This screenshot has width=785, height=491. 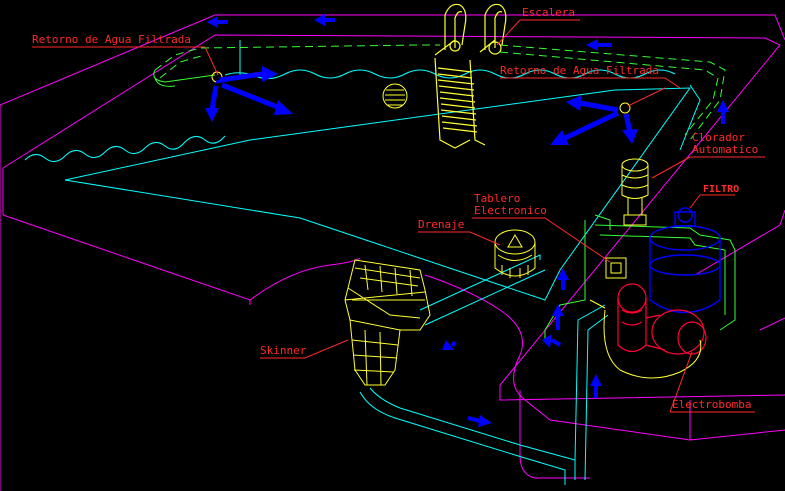 What do you see at coordinates (548, 12) in the screenshot?
I see `label-escalera: Escalera` at bounding box center [548, 12].